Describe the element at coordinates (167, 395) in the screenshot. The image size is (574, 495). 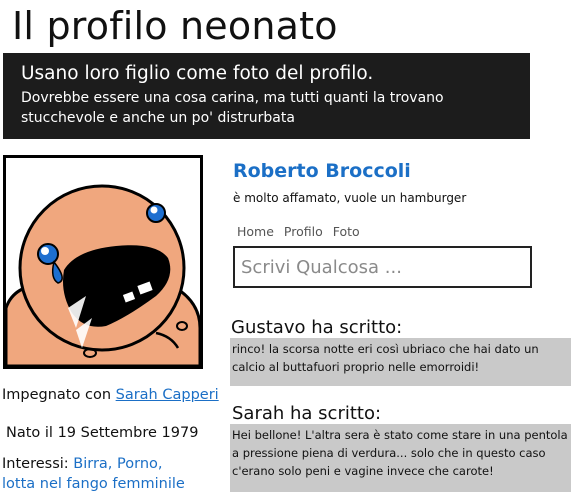
I see `partner-link: Sarah Capperi` at that location.